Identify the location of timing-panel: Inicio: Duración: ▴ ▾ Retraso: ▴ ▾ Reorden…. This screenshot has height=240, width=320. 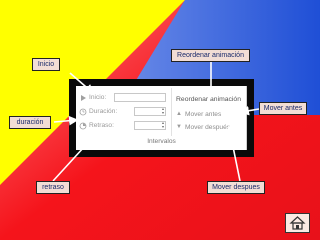
(161, 118).